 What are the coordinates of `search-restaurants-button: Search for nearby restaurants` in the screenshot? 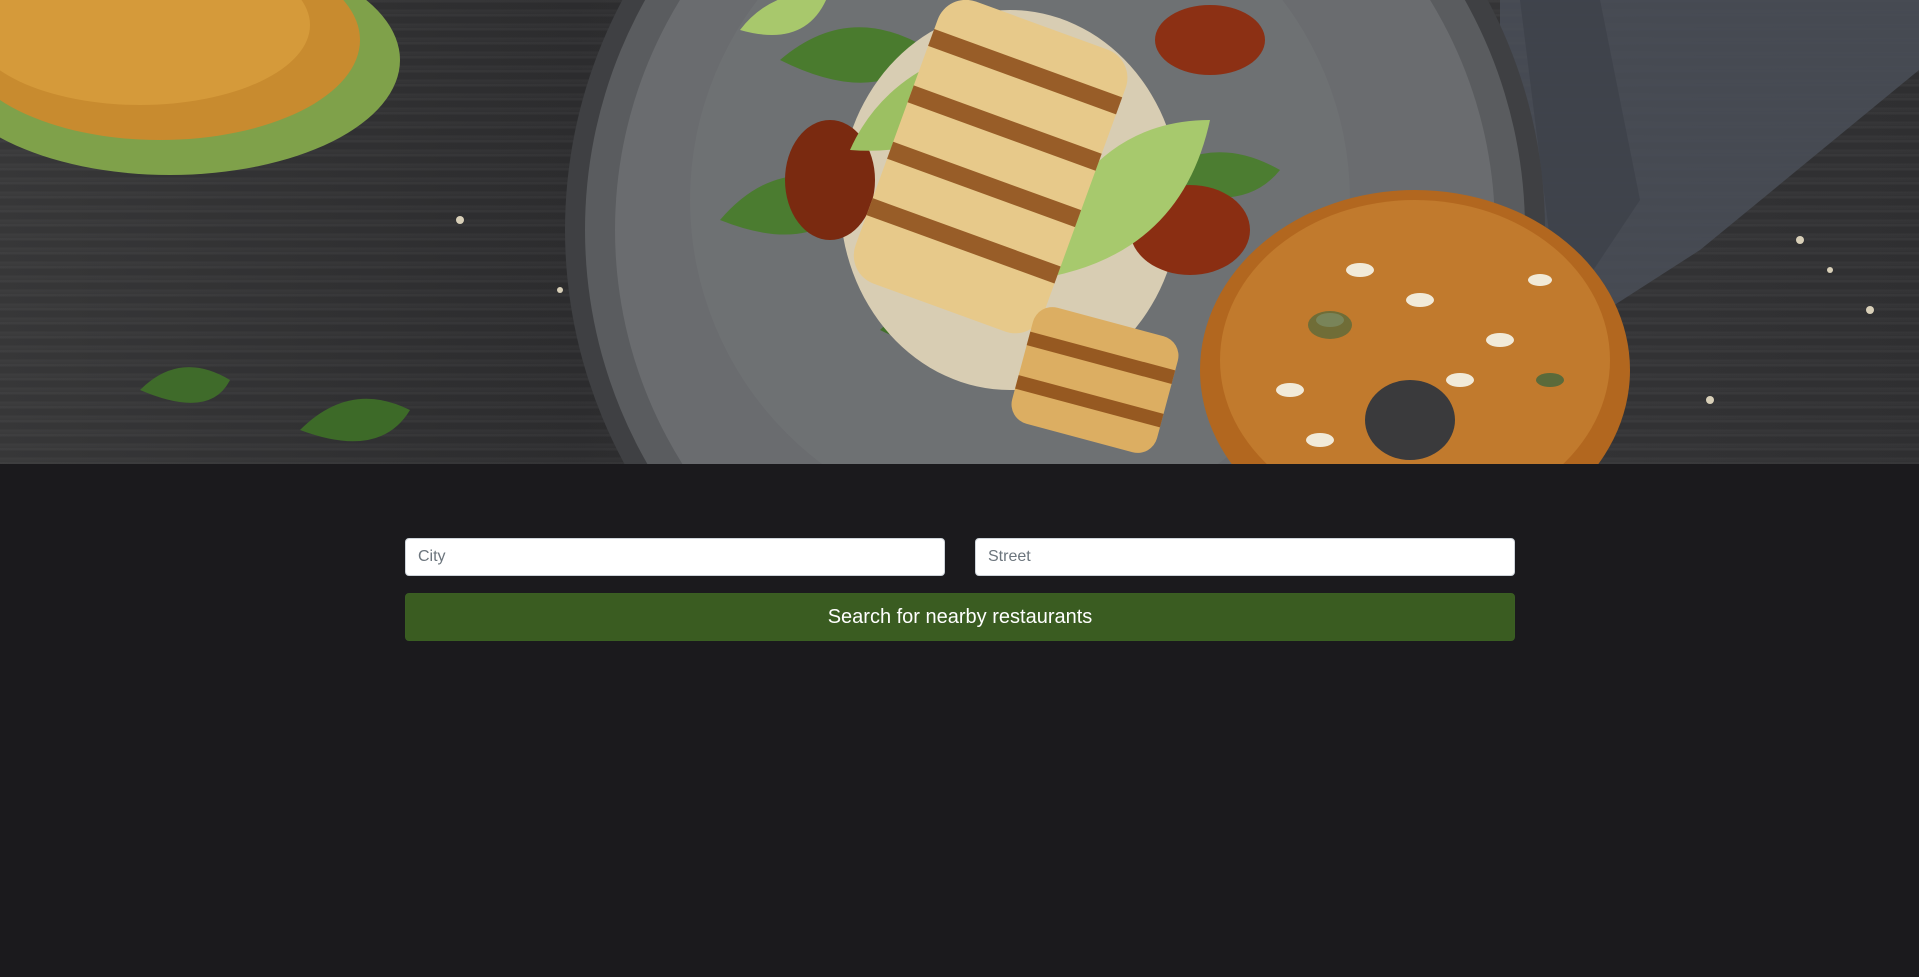 It's located at (960, 617).